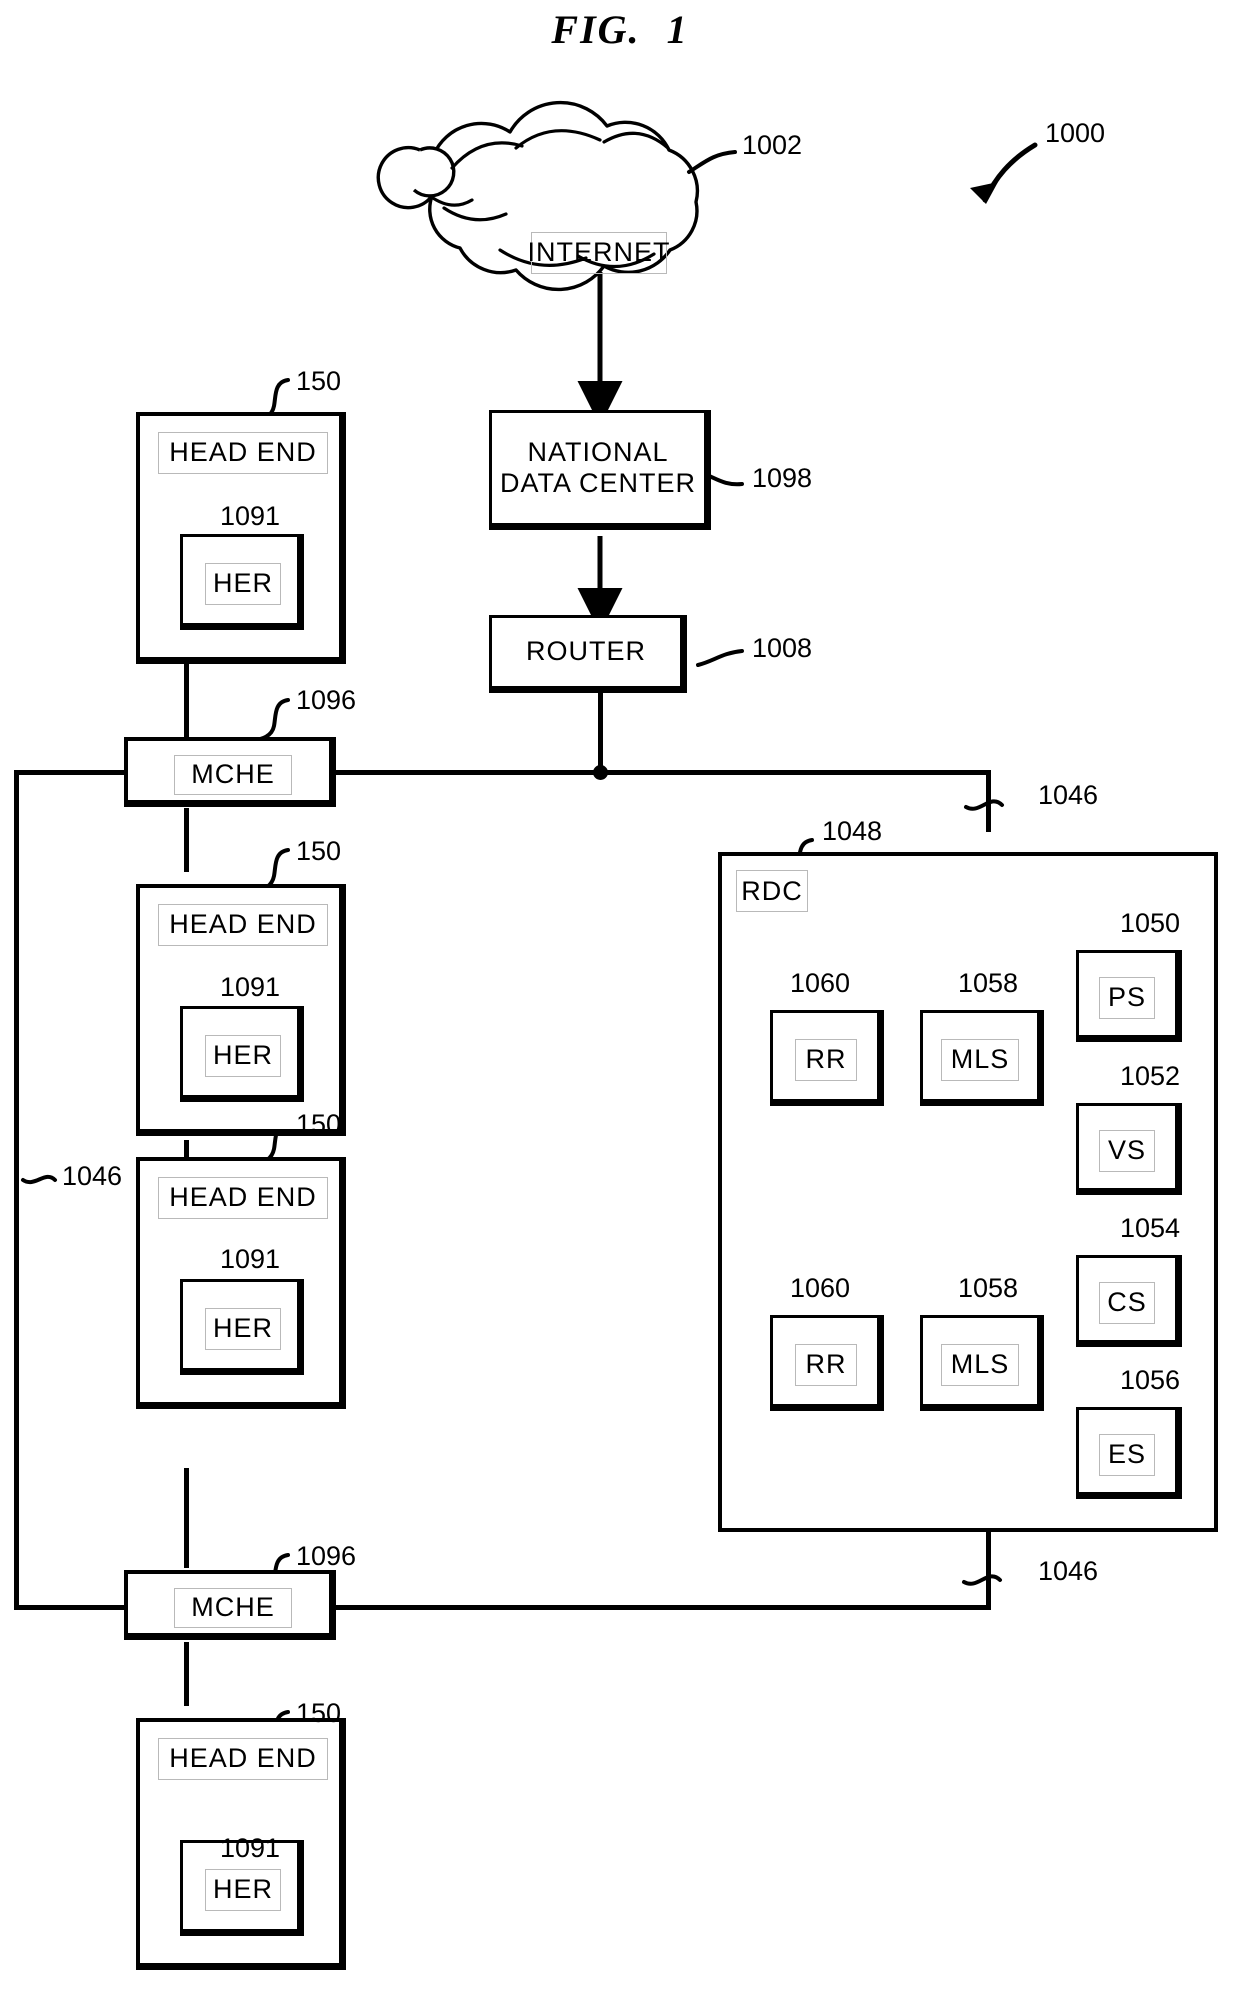 This screenshot has width=1240, height=2004. I want to click on her-box-1: HER, so click(242, 582).